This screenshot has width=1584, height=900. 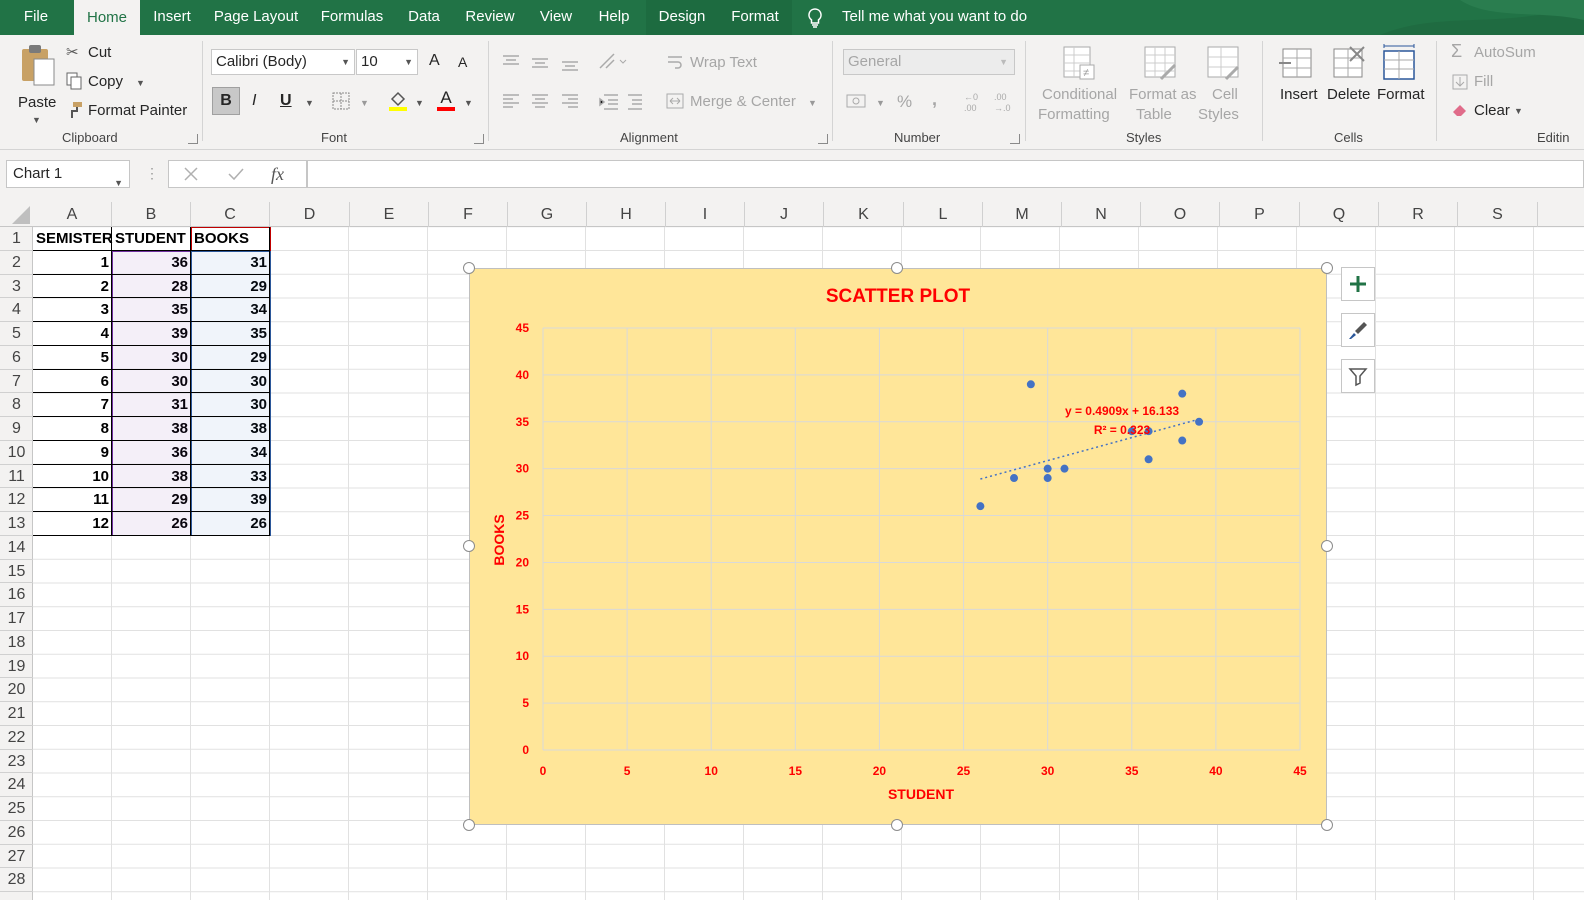 What do you see at coordinates (16, 643) in the screenshot?
I see `row-header-18: 18` at bounding box center [16, 643].